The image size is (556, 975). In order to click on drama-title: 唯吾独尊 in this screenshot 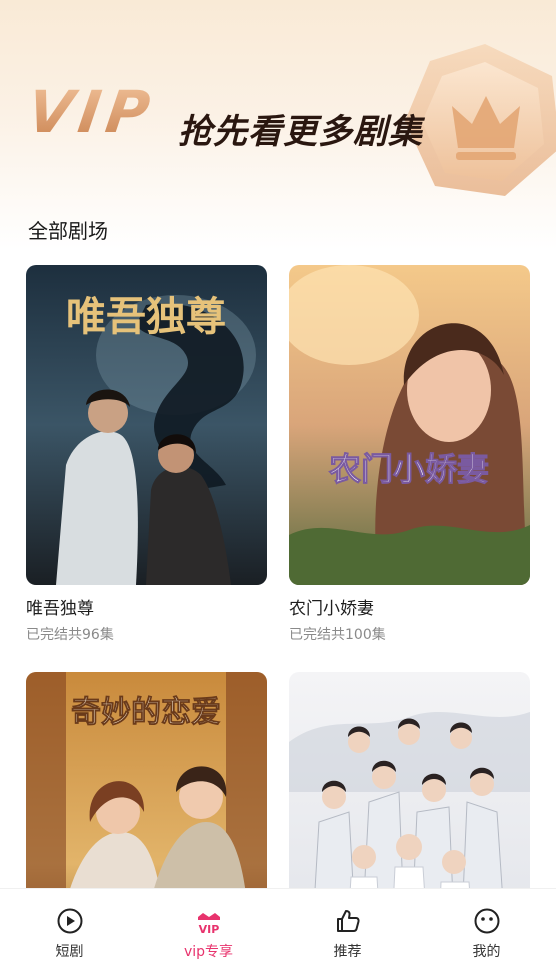, I will do `click(146, 609)`.